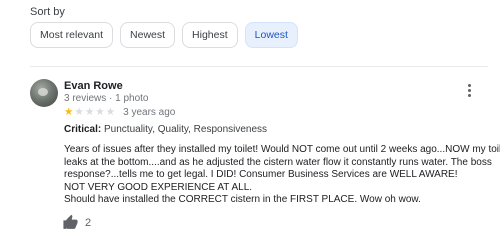 Image resolution: width=500 pixels, height=243 pixels. Describe the element at coordinates (148, 35) in the screenshot. I see `sort-chip-newest: Newest` at that location.